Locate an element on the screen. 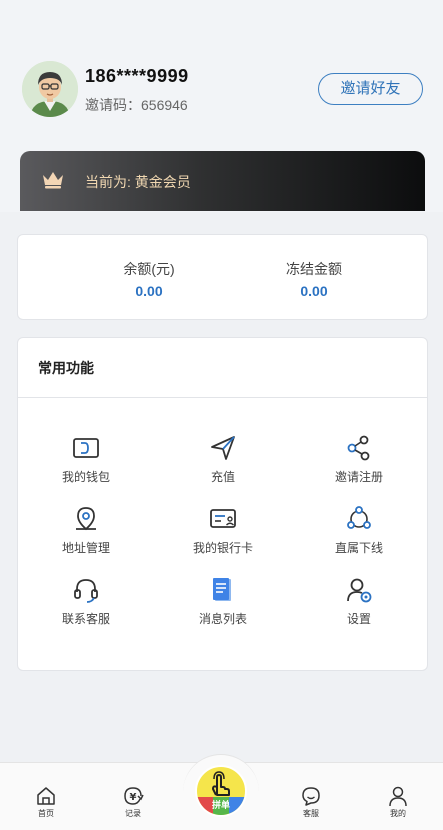 Image resolution: width=443 pixels, height=830 pixels. avatar is located at coordinates (50, 89).